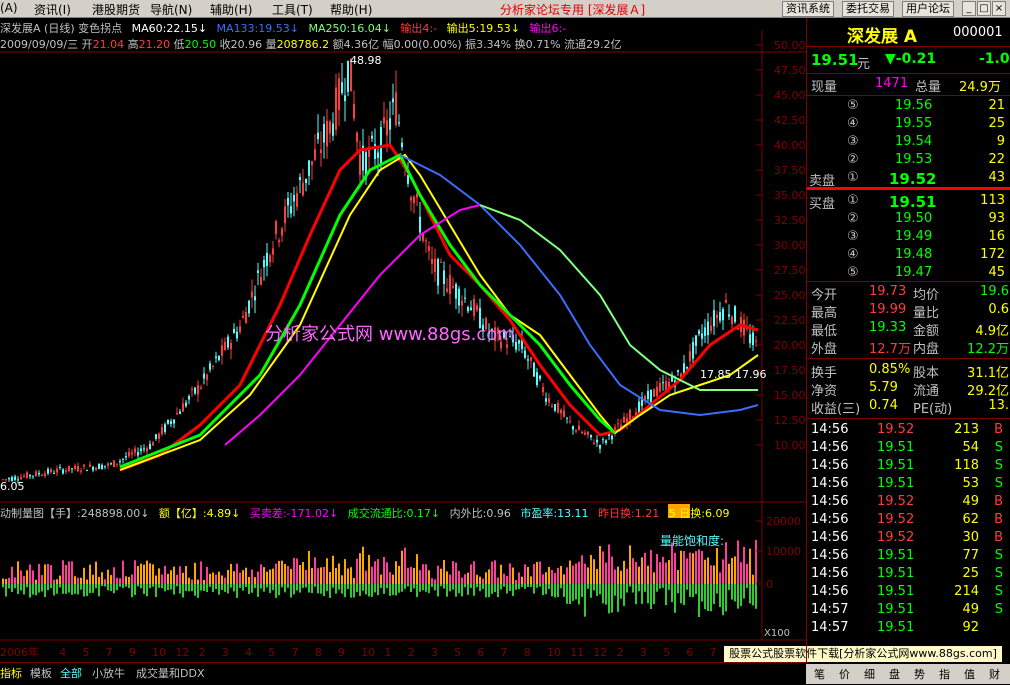 This screenshot has width=1010, height=685. I want to click on x-axis-label: 5, so click(271, 652).